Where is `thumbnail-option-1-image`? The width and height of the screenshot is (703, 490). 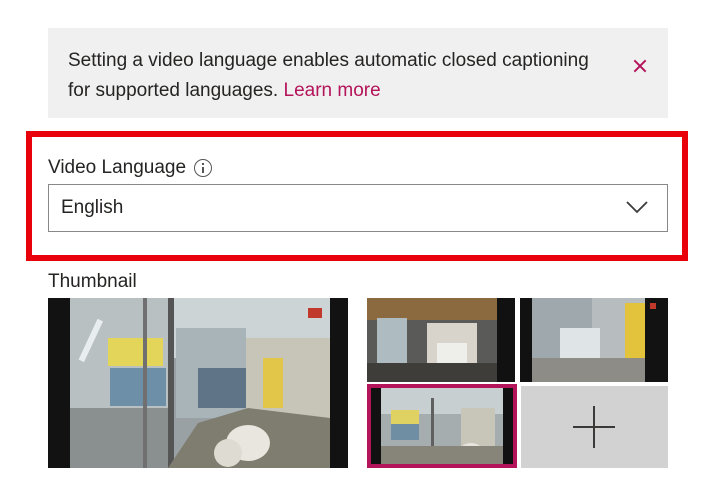
thumbnail-option-1-image is located at coordinates (441, 340).